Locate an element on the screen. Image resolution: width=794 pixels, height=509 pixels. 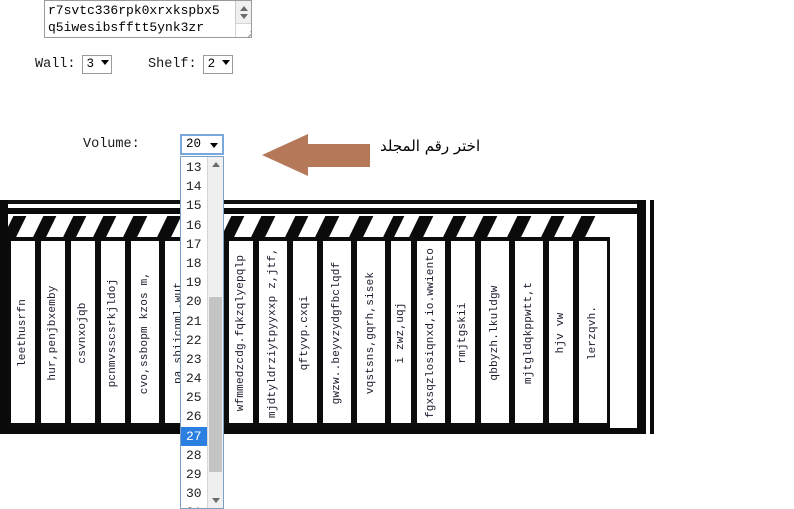
volume-option: 29 is located at coordinates (194, 474).